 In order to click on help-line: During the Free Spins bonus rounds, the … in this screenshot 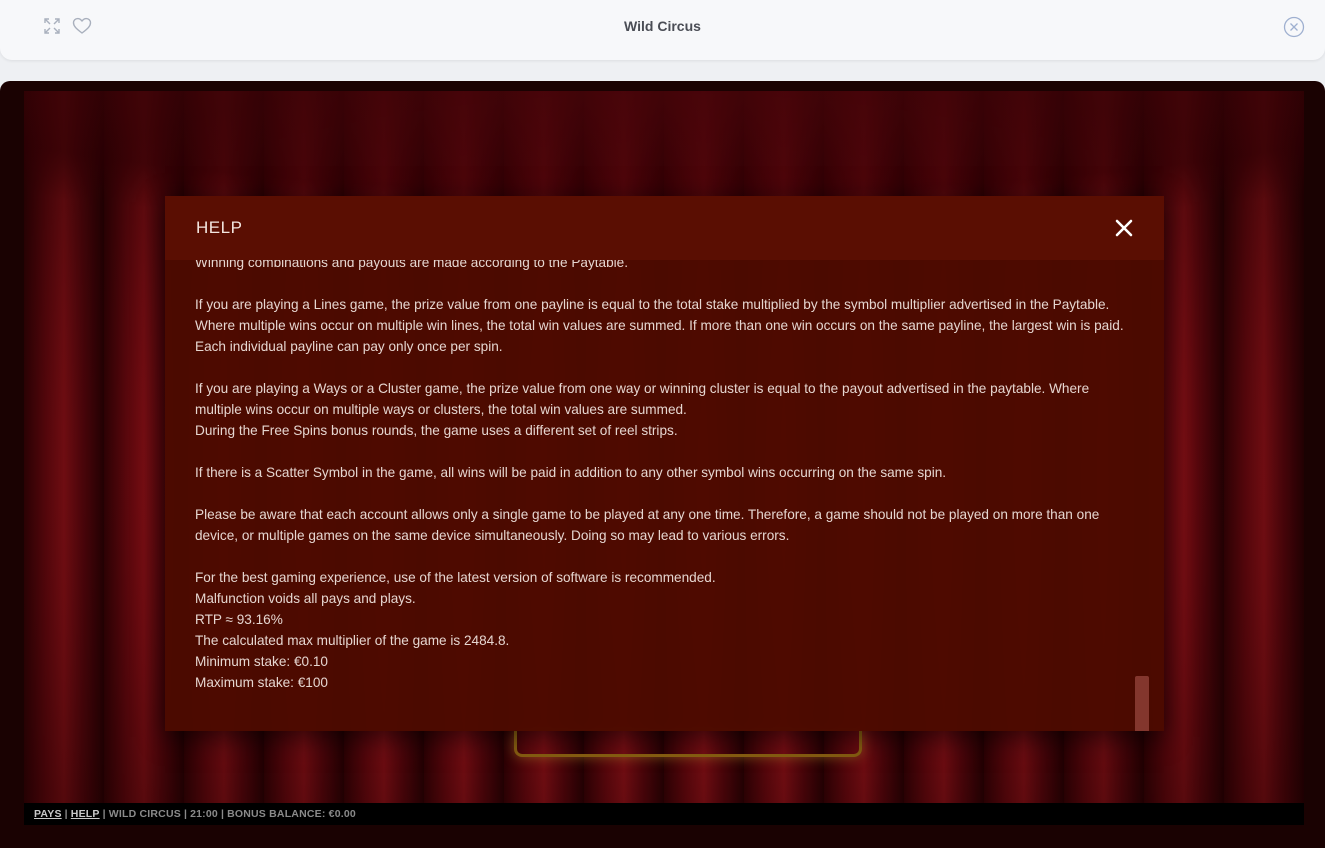, I will do `click(436, 430)`.